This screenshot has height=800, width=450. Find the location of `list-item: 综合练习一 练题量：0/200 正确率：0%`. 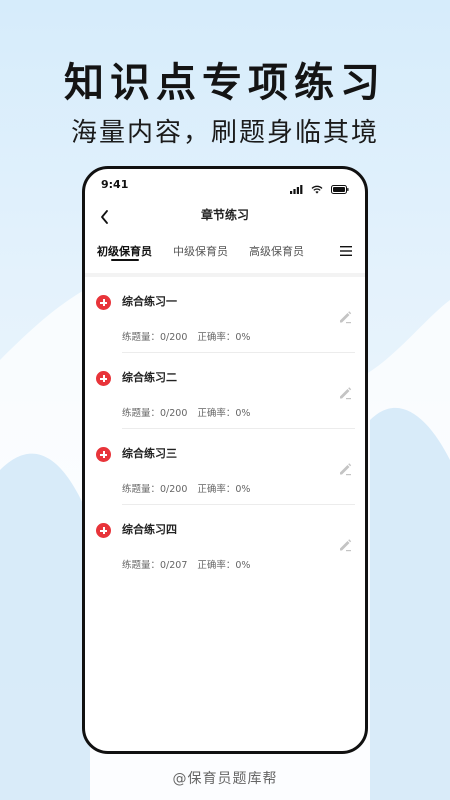

list-item: 综合练习一 练题量：0/200 正确率：0% is located at coordinates (225, 315).